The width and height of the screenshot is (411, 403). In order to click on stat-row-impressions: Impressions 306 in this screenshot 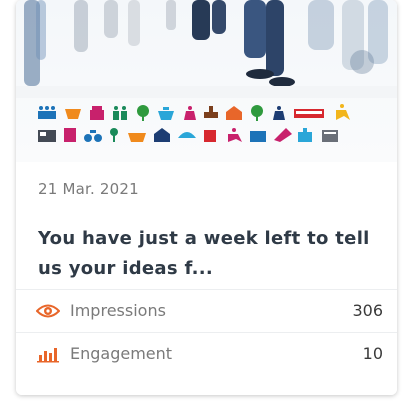, I will do `click(206, 311)`.